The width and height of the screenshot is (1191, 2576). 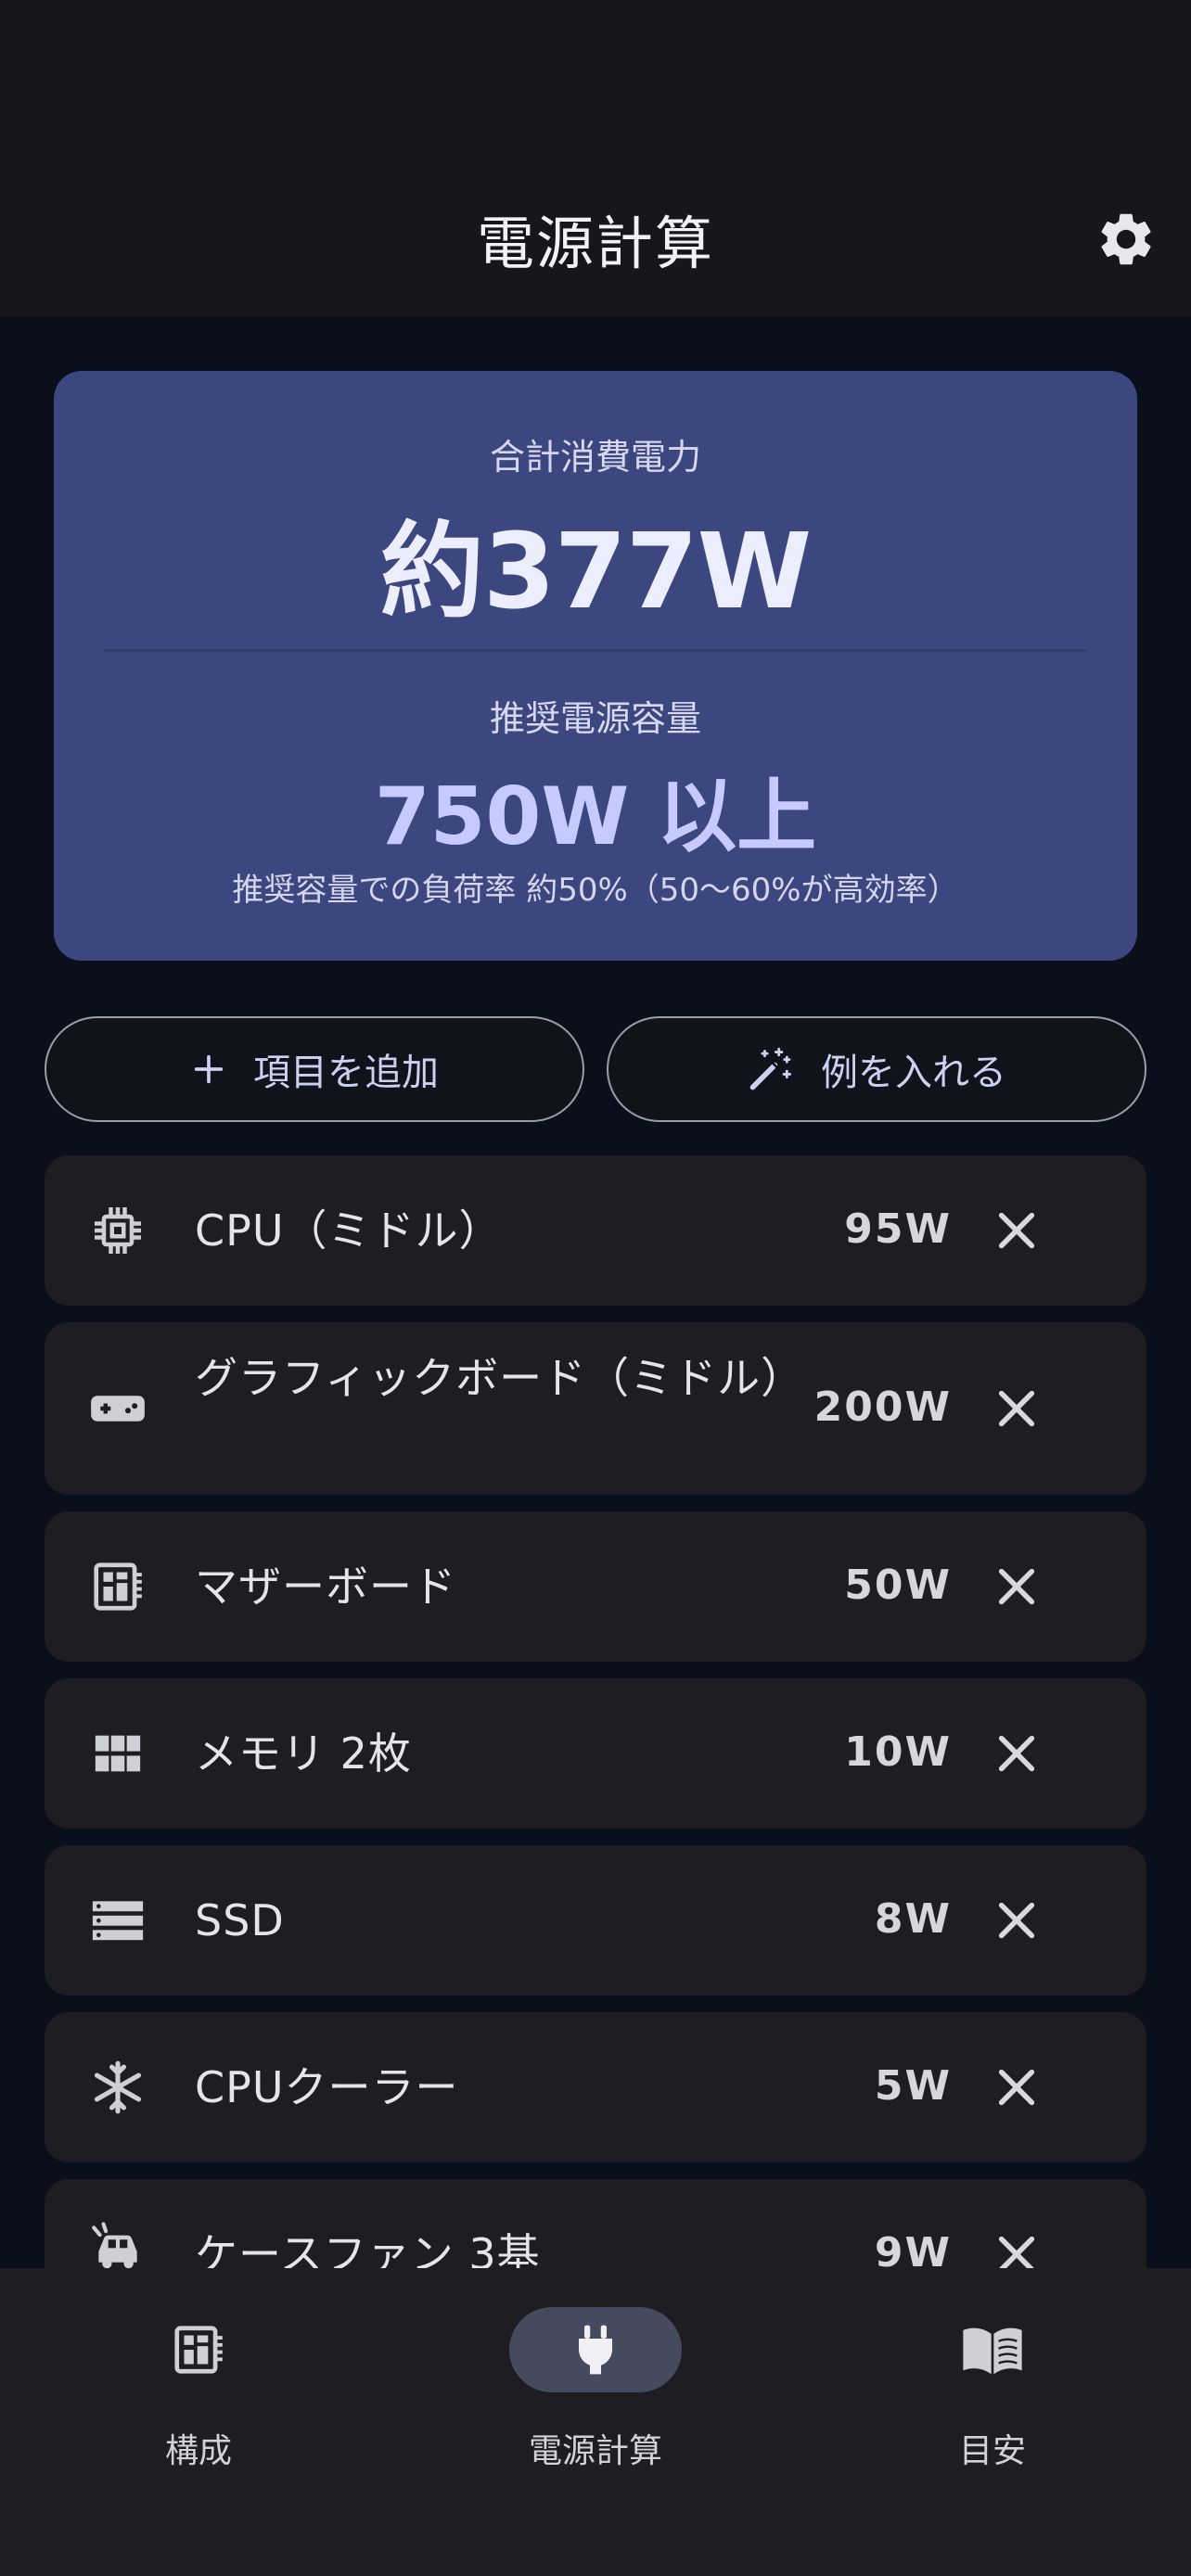 What do you see at coordinates (117, 1408) in the screenshot?
I see `gamepad-icon` at bounding box center [117, 1408].